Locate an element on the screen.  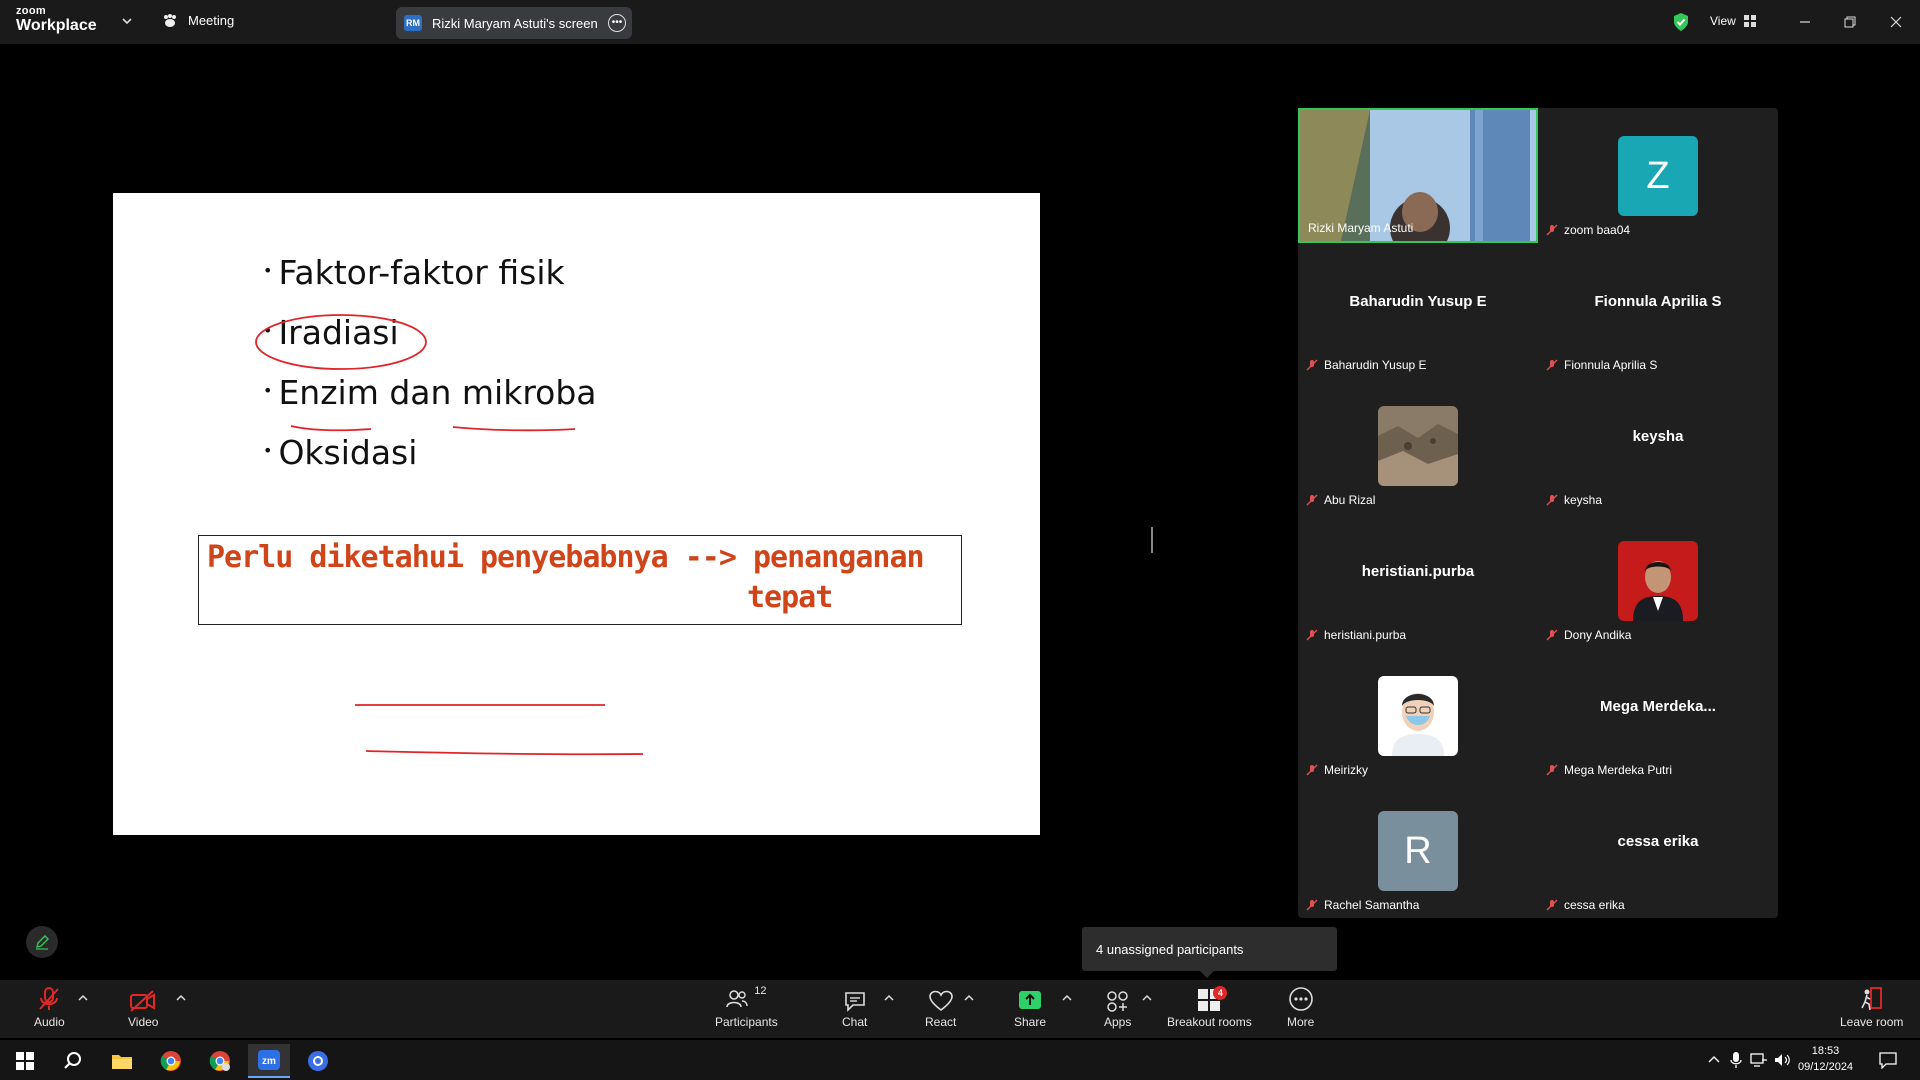
participant-tile: keysha keysha is located at coordinates (1658, 445).